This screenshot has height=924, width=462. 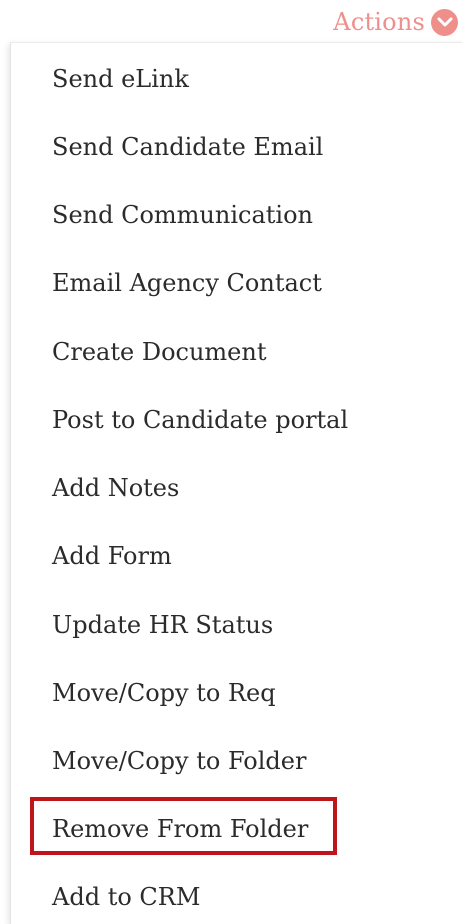 What do you see at coordinates (126, 897) in the screenshot?
I see `menu-item-add-to-crm: Add to CRM` at bounding box center [126, 897].